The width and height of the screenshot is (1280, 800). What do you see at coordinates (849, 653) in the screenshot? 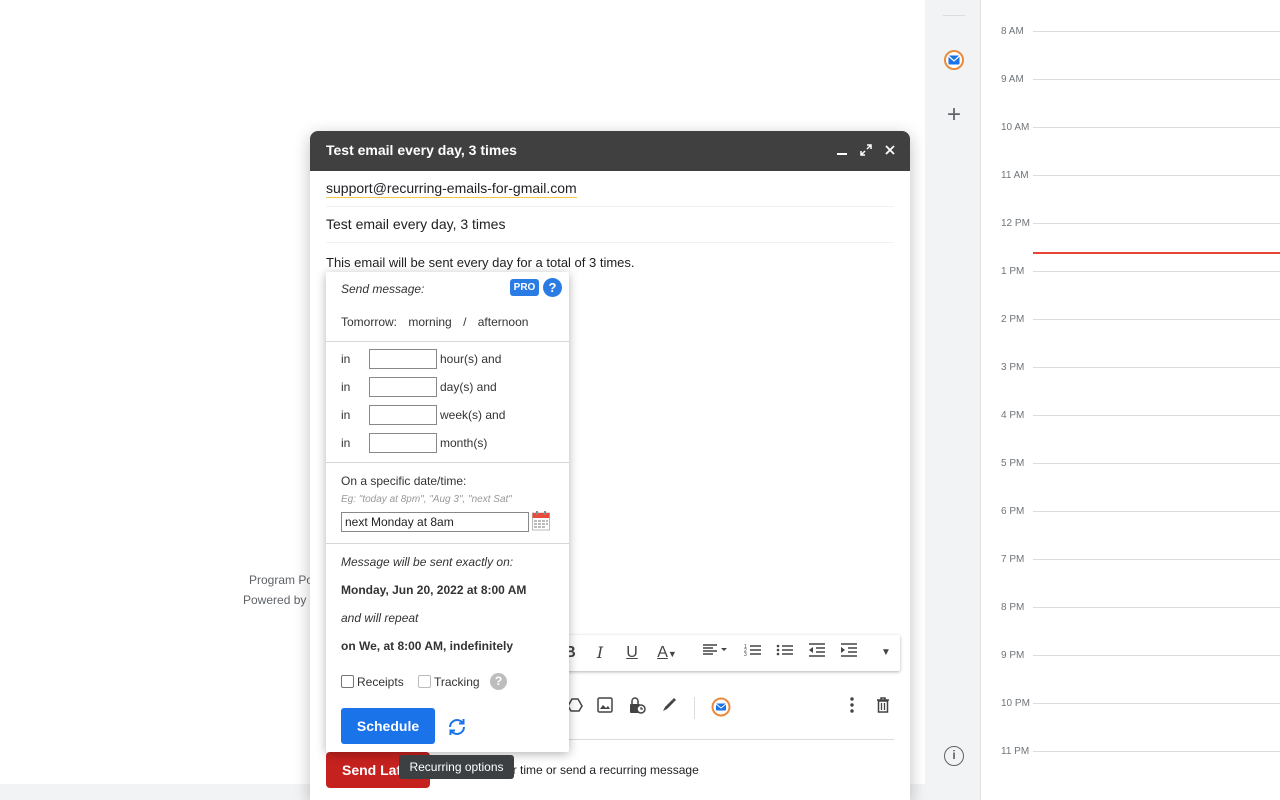
I see `indent-more-icon` at bounding box center [849, 653].